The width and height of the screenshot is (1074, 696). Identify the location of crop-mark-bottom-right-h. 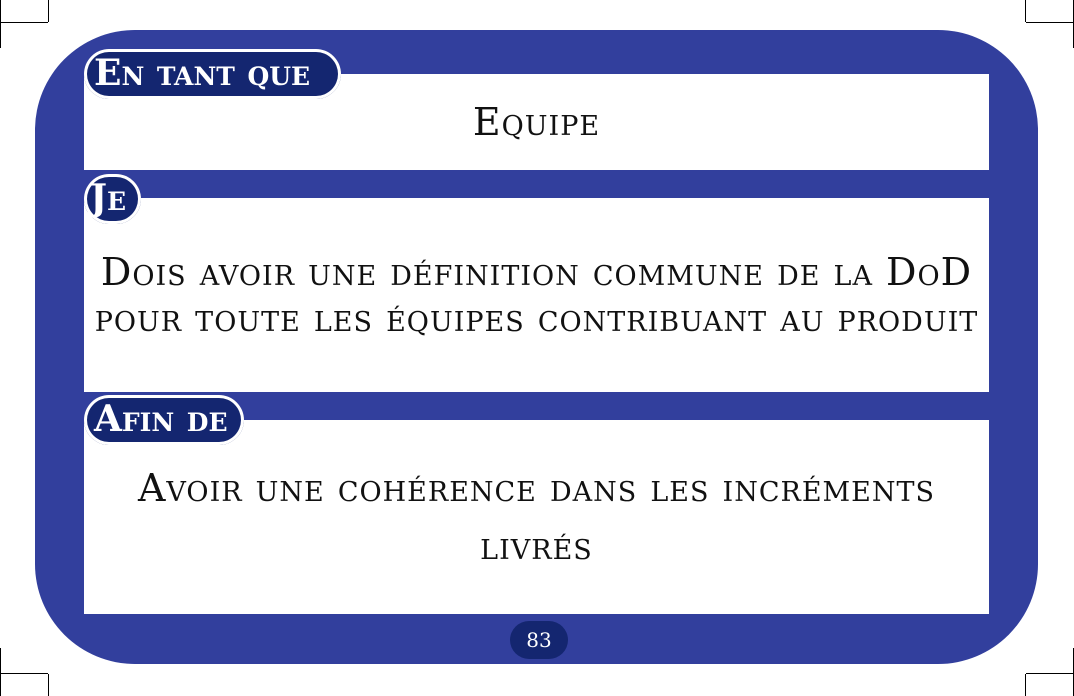
(1050, 673).